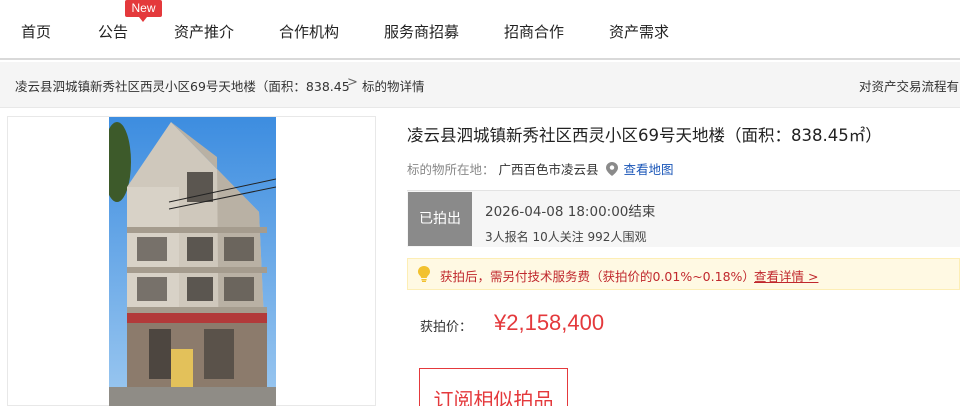  I want to click on new-badge: New, so click(143, 11).